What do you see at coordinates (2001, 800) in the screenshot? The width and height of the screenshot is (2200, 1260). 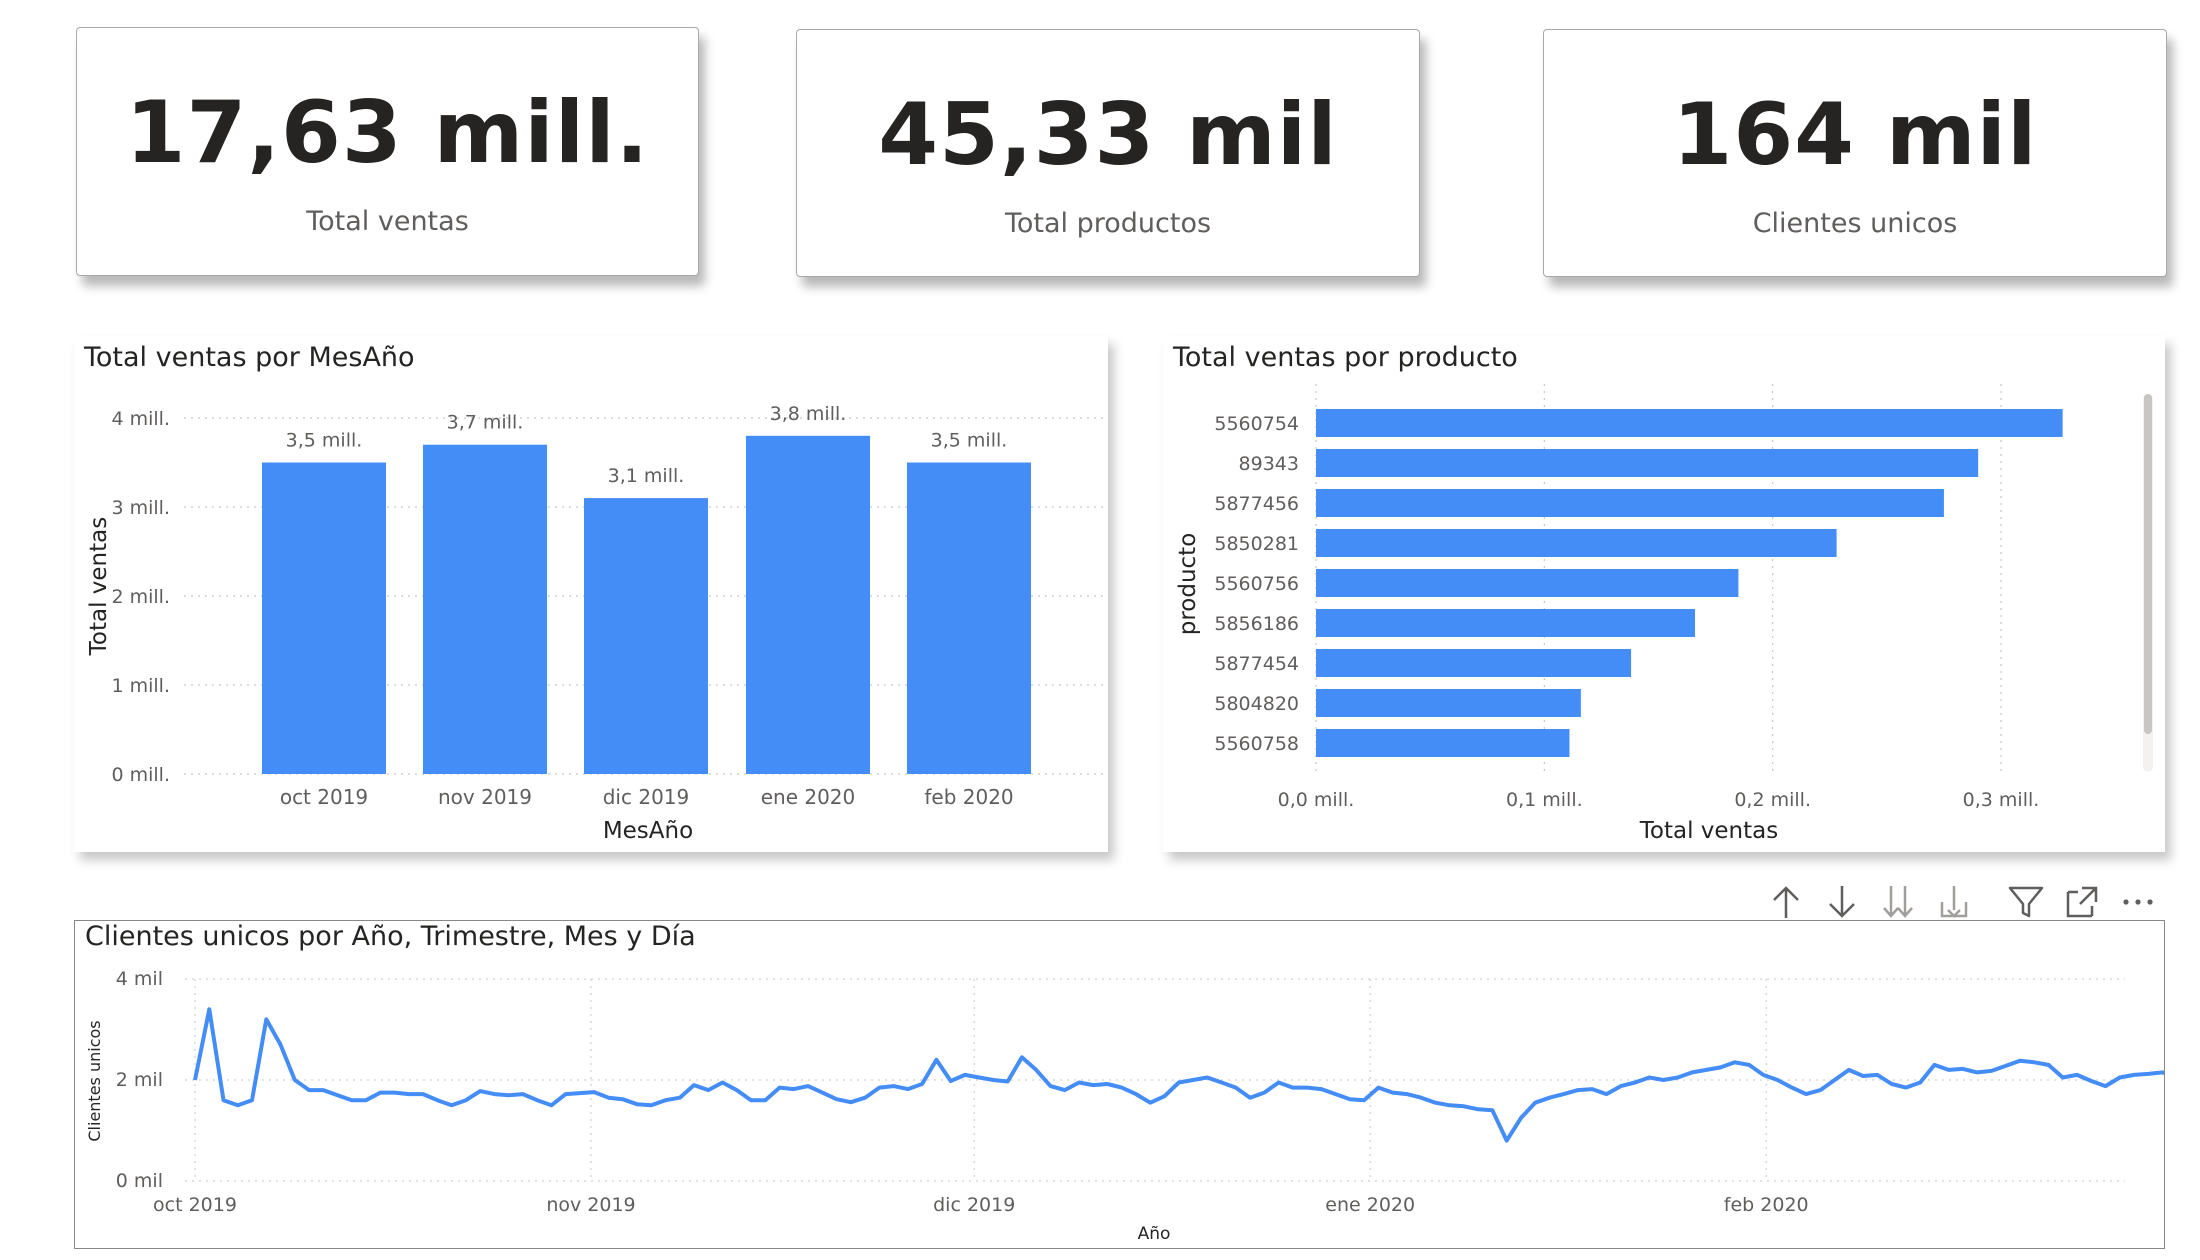 I see `x-tick-label: 0,3 mill.` at bounding box center [2001, 800].